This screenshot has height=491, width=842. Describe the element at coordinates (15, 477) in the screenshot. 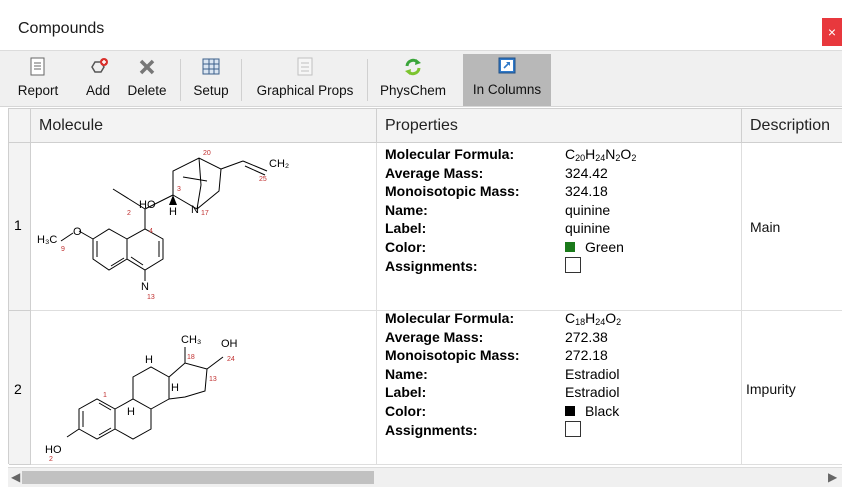

I see `scroll-left-icon: ◀` at that location.